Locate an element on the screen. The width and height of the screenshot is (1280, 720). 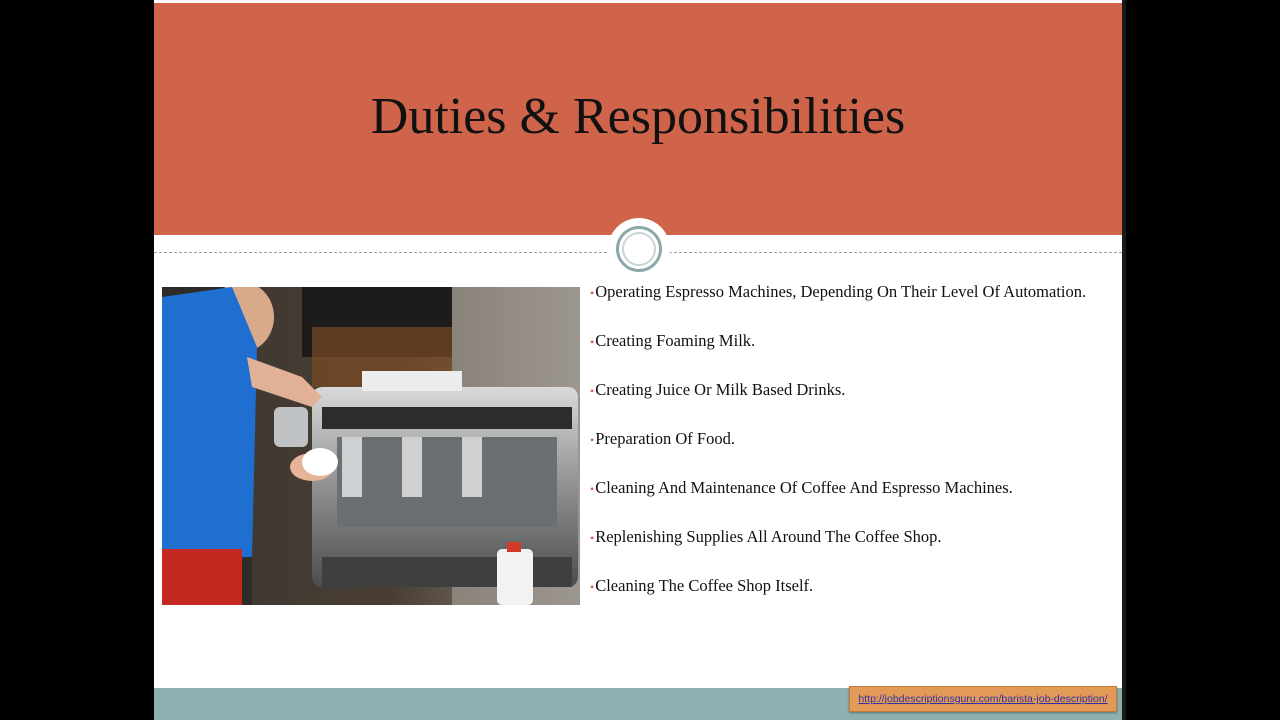
list-item: •Creating Foaming Milk. is located at coordinates (673, 340).